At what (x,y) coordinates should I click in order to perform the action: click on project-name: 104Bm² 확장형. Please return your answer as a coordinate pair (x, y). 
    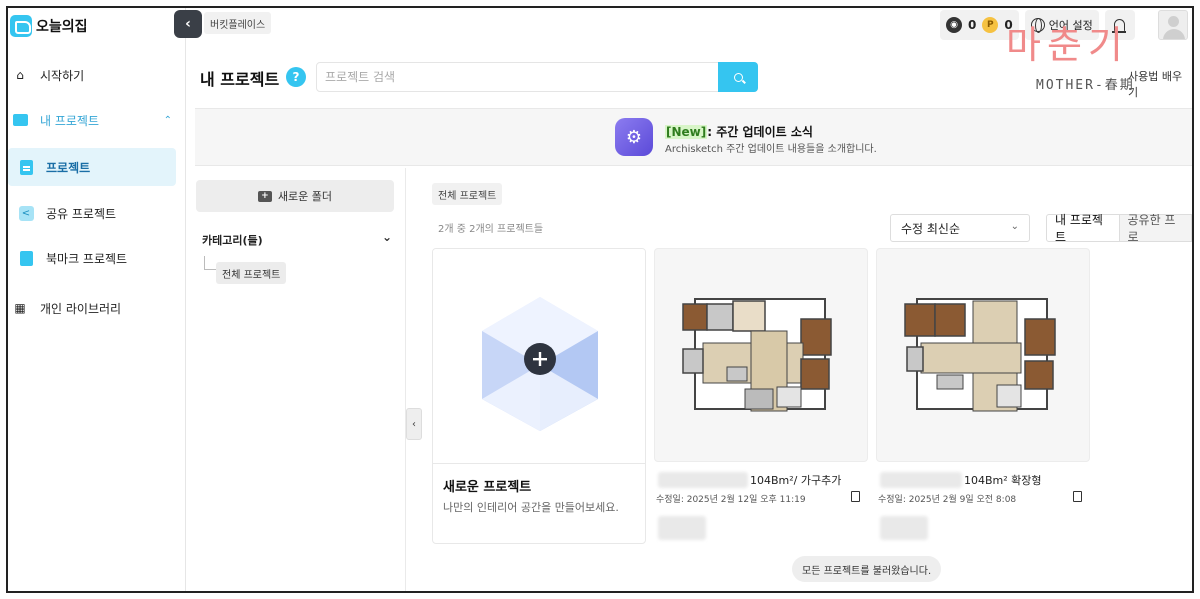
    Looking at the image, I should click on (983, 479).